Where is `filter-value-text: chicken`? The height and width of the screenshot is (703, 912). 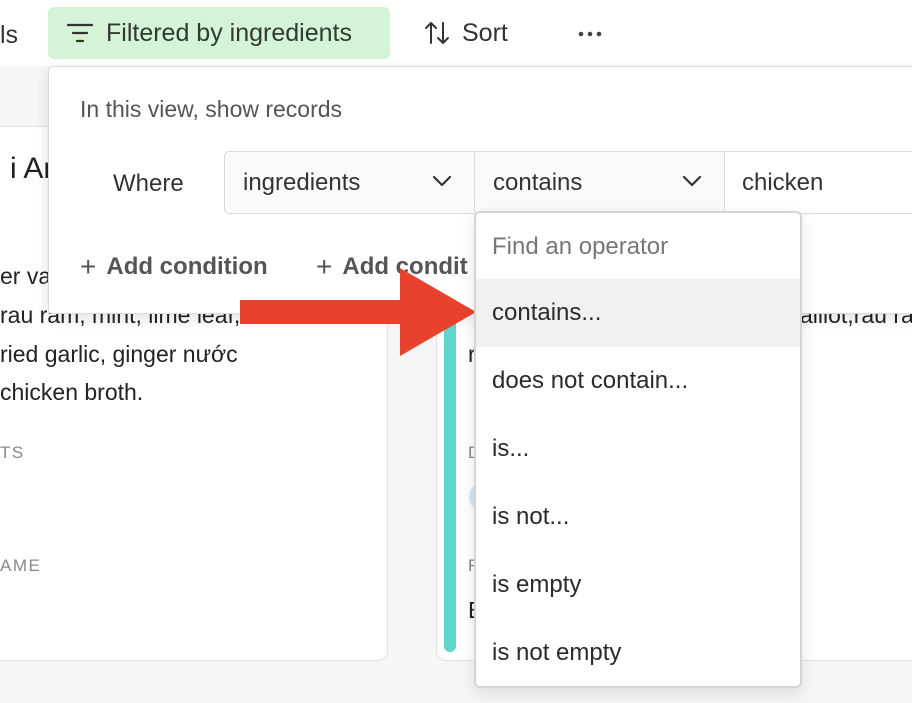
filter-value-text: chicken is located at coordinates (783, 182).